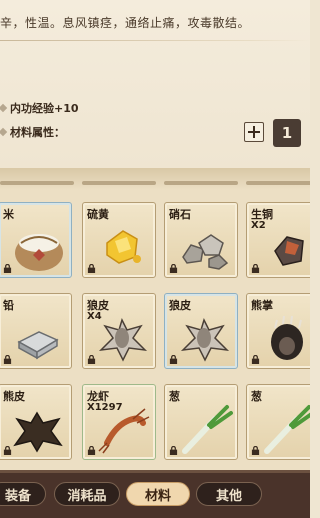  Describe the element at coordinates (39, 252) in the screenshot. I see `rice-sack-icon` at that location.